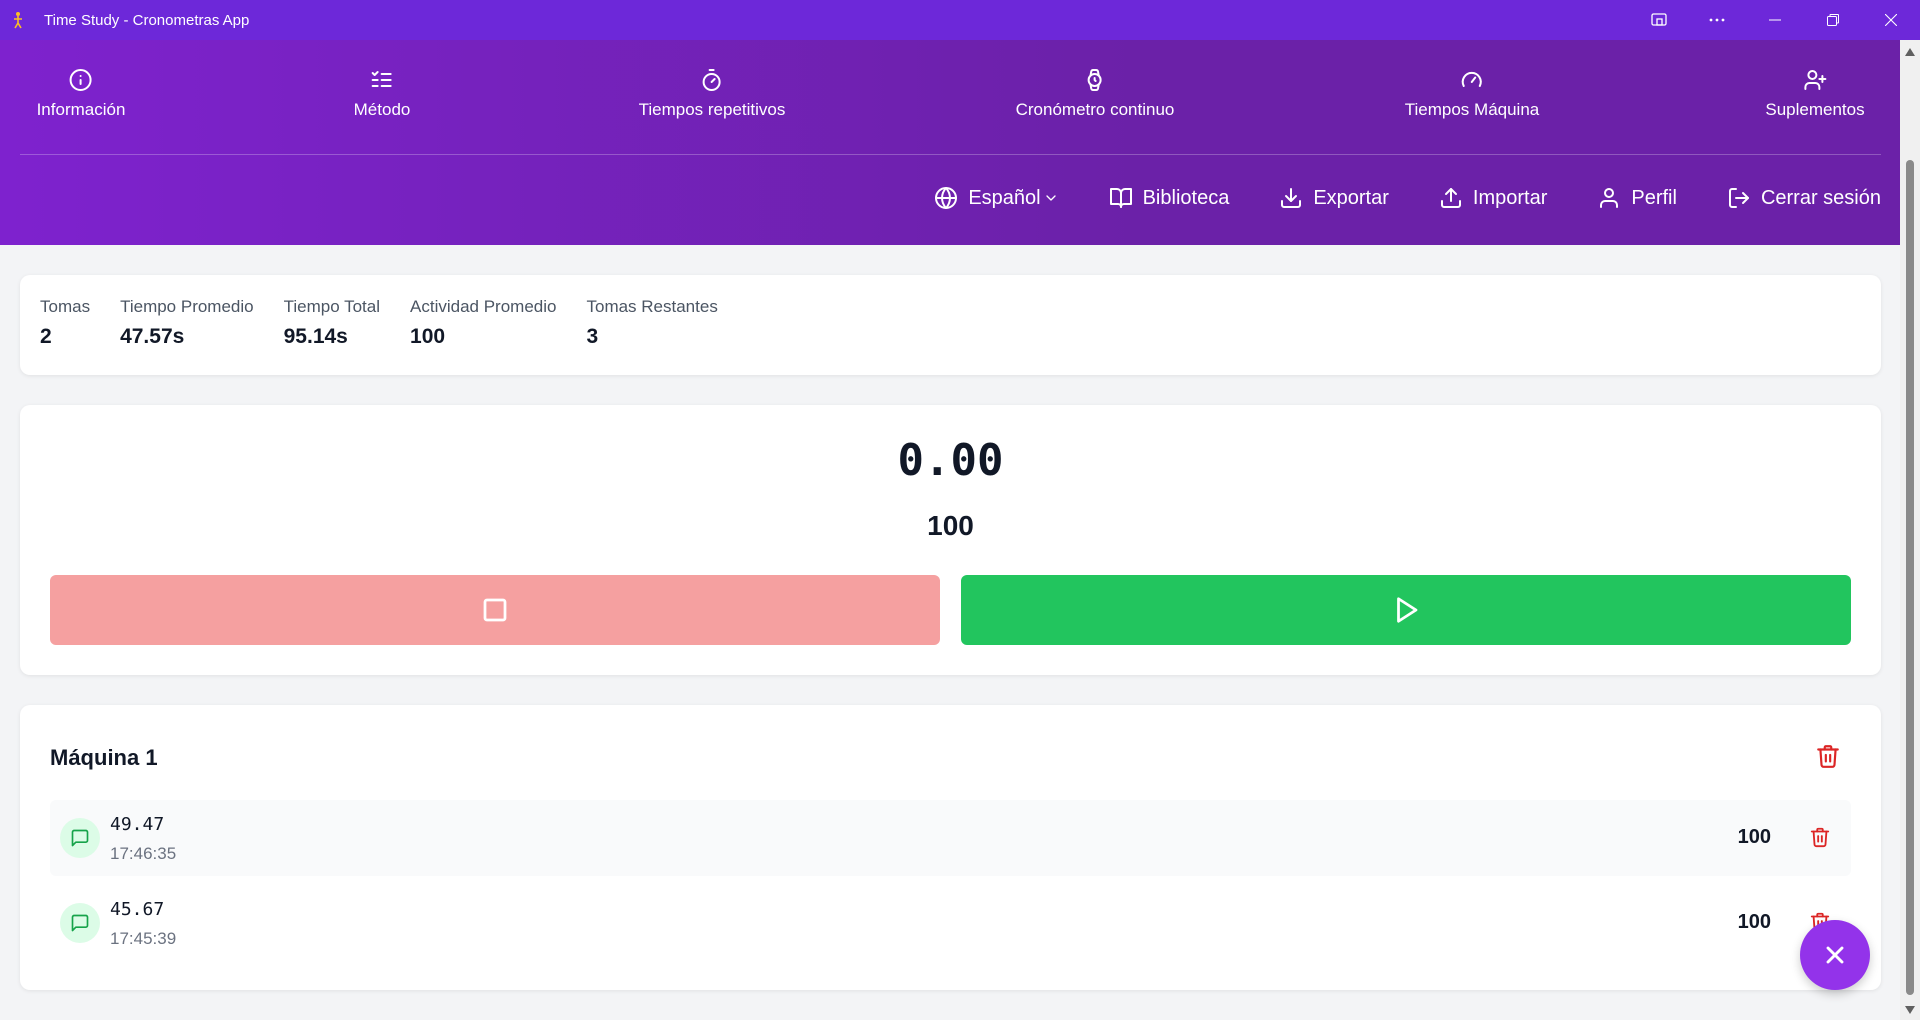 This screenshot has width=1920, height=1020. I want to click on record-time: 45.67, so click(137, 909).